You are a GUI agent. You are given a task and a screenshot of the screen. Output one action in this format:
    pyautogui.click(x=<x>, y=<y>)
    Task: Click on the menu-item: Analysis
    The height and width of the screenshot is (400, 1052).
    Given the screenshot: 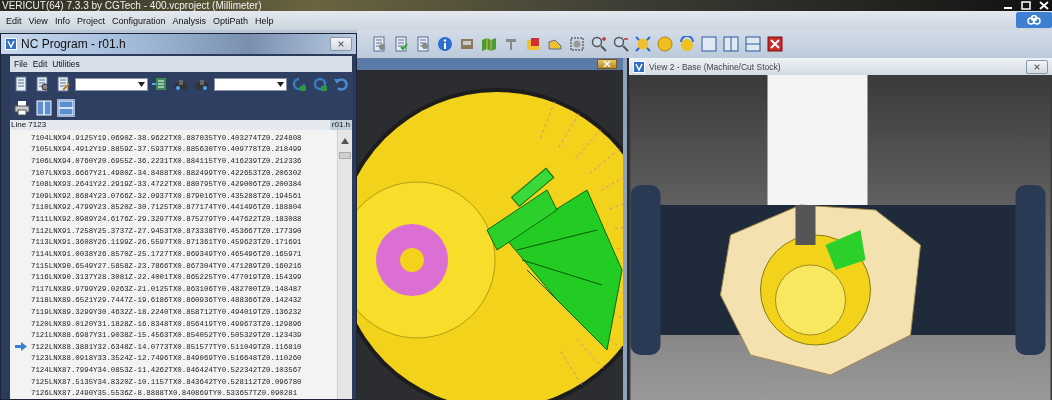 What is the action you would take?
    pyautogui.click(x=189, y=20)
    